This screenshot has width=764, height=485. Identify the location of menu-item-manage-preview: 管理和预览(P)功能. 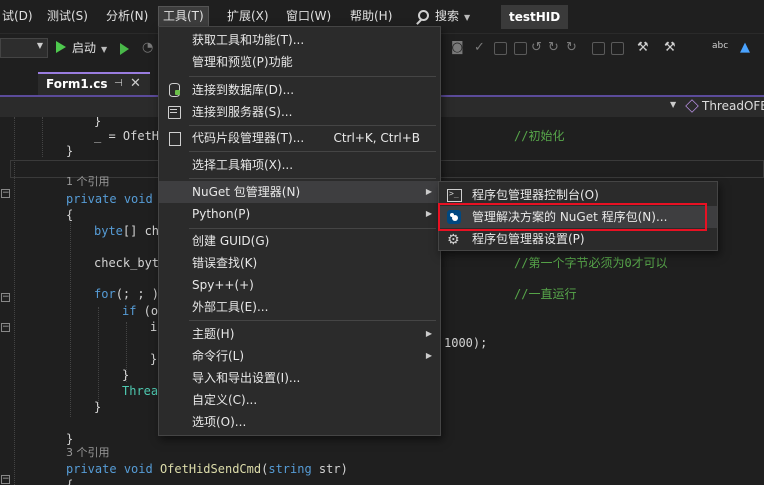
(299, 62).